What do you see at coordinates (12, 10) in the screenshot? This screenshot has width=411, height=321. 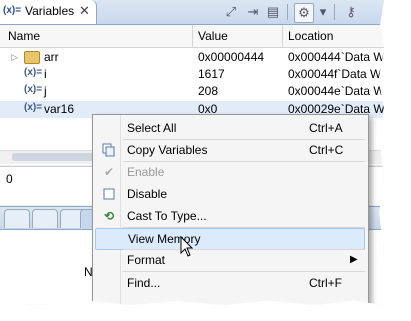 I see `variables-view-icon: (x)=` at bounding box center [12, 10].